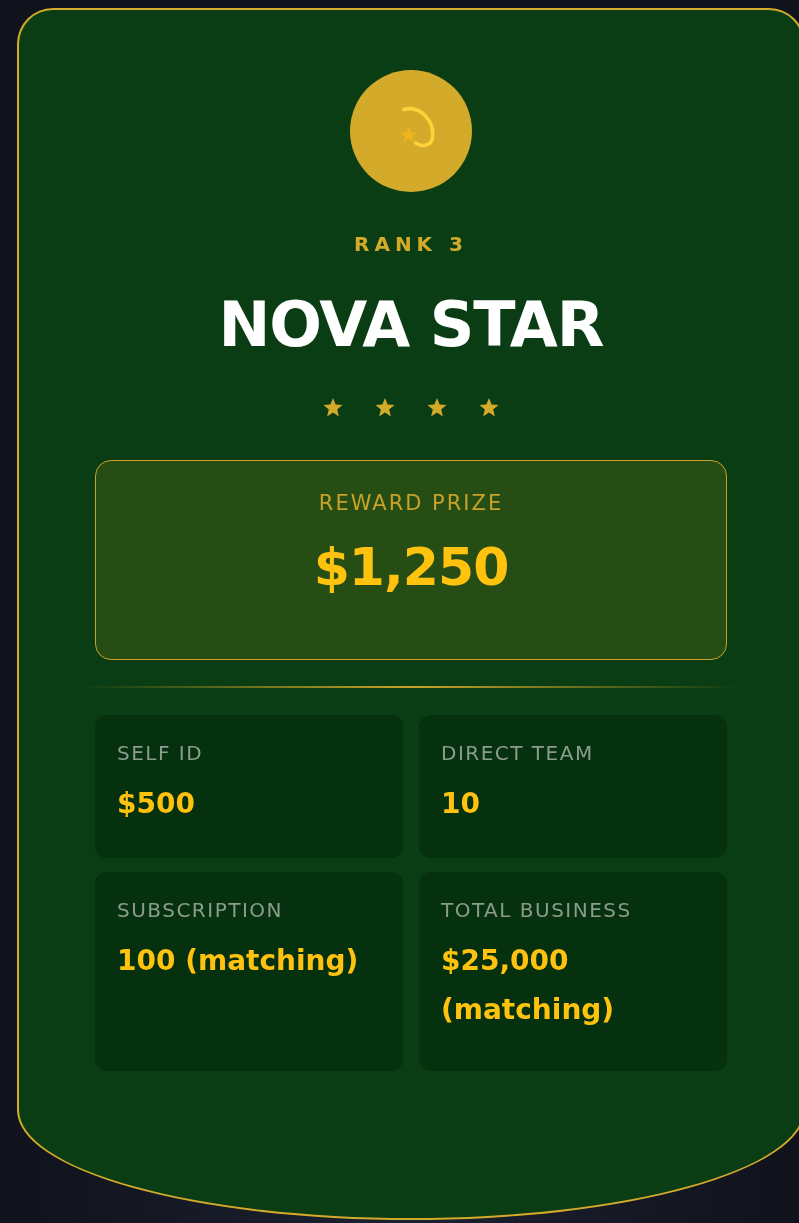  What do you see at coordinates (518, 752) in the screenshot?
I see `requirement-label: DIRECT TEAM` at bounding box center [518, 752].